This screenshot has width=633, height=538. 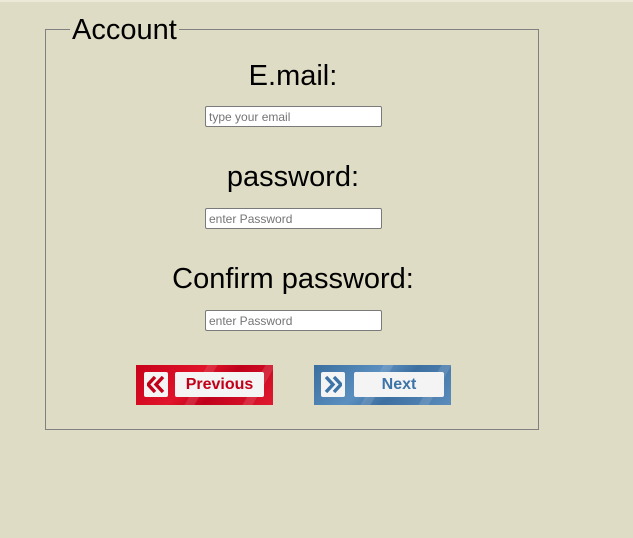 What do you see at coordinates (333, 384) in the screenshot?
I see `double-chevron-right-icon` at bounding box center [333, 384].